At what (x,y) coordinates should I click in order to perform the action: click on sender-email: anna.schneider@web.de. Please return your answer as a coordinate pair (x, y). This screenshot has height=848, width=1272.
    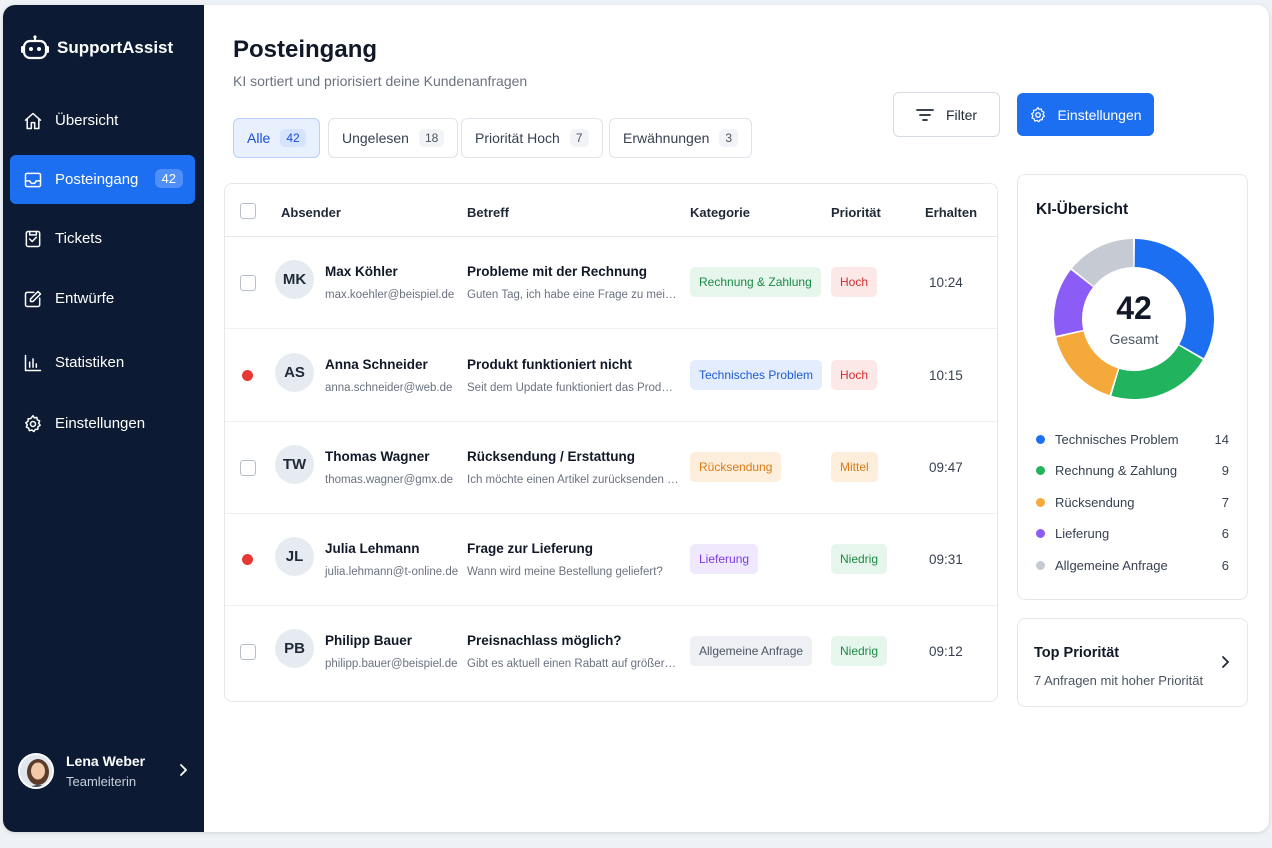
    Looking at the image, I should click on (389, 388).